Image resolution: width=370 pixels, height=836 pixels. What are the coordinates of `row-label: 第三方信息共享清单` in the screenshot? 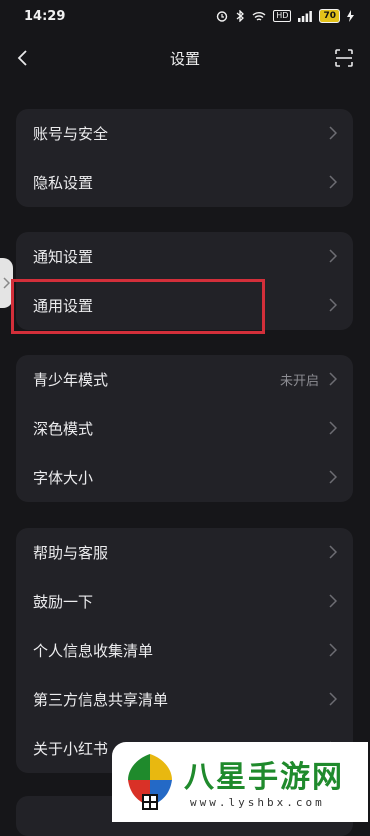 It's located at (101, 700).